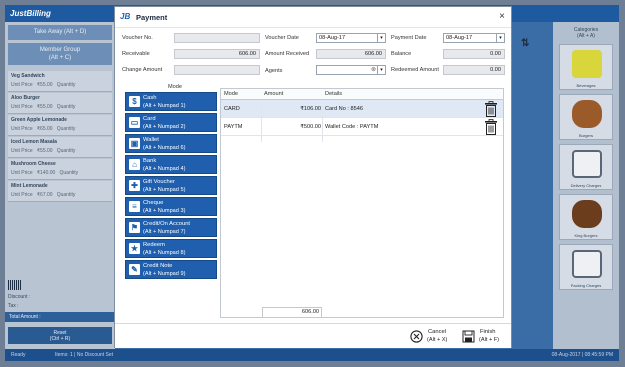 Image resolution: width=625 pixels, height=367 pixels. Describe the element at coordinates (217, 38) in the screenshot. I see `voucher-no-field` at that location.